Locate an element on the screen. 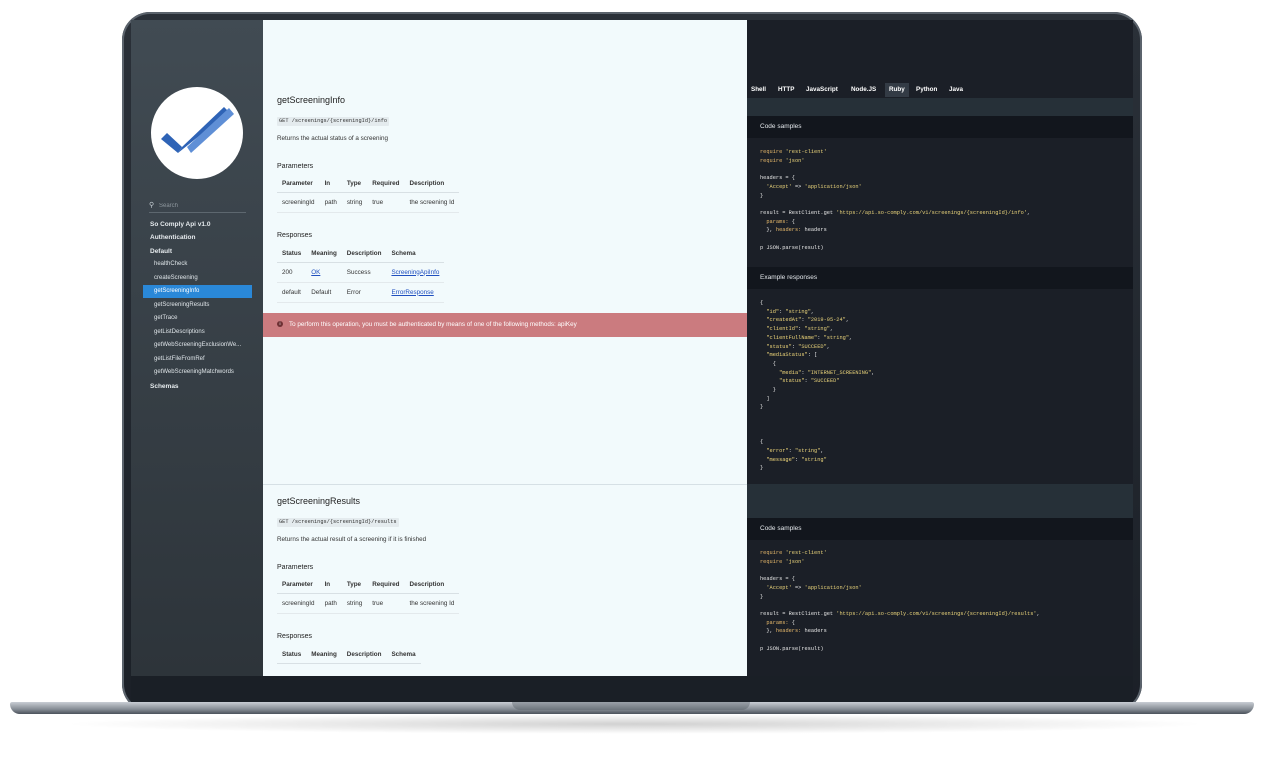 The height and width of the screenshot is (773, 1279). tab-nodejs: Node.JS is located at coordinates (863, 90).